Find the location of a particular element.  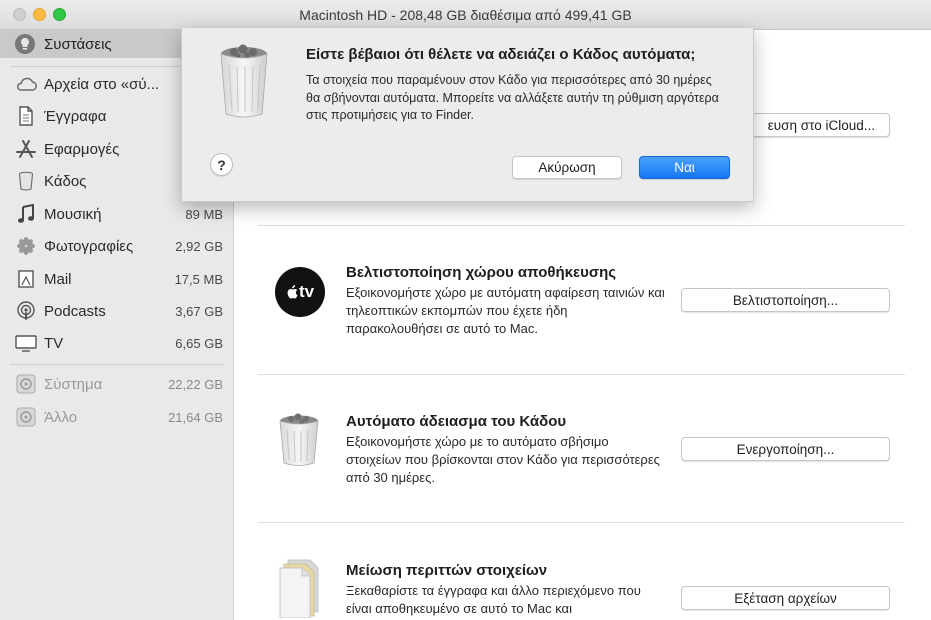

sidebar-item-label: Κάδος is located at coordinates (65, 181).